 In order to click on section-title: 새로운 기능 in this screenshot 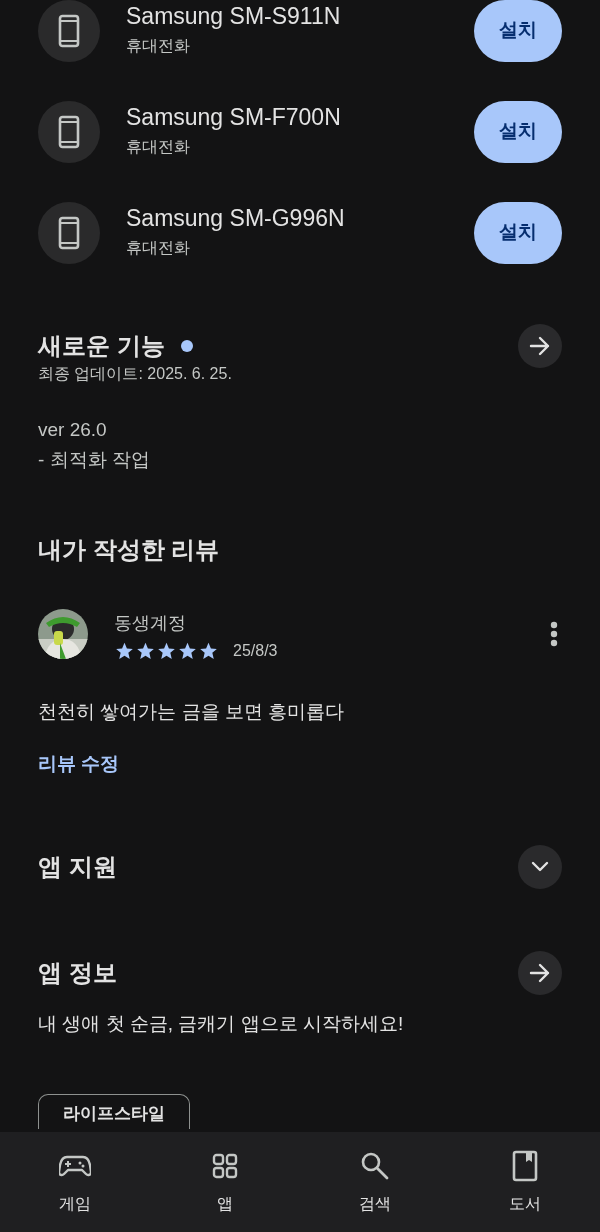, I will do `click(101, 346)`.